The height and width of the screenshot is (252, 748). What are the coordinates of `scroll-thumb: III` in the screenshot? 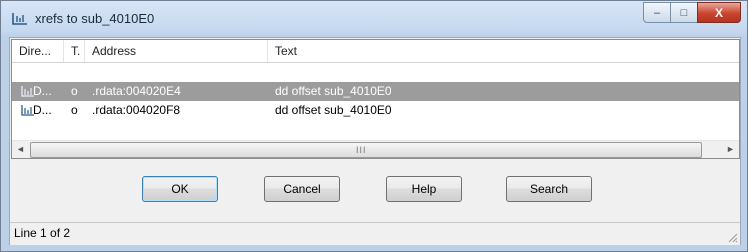 It's located at (366, 150).